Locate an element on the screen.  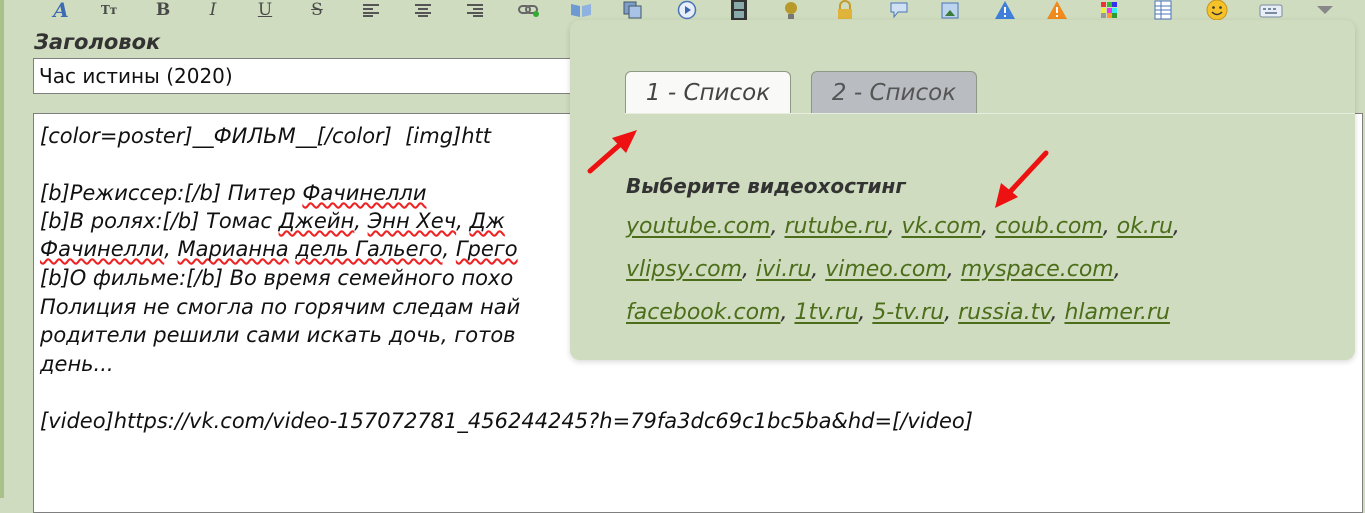
tab-list-1: 1 - Список is located at coordinates (708, 92).